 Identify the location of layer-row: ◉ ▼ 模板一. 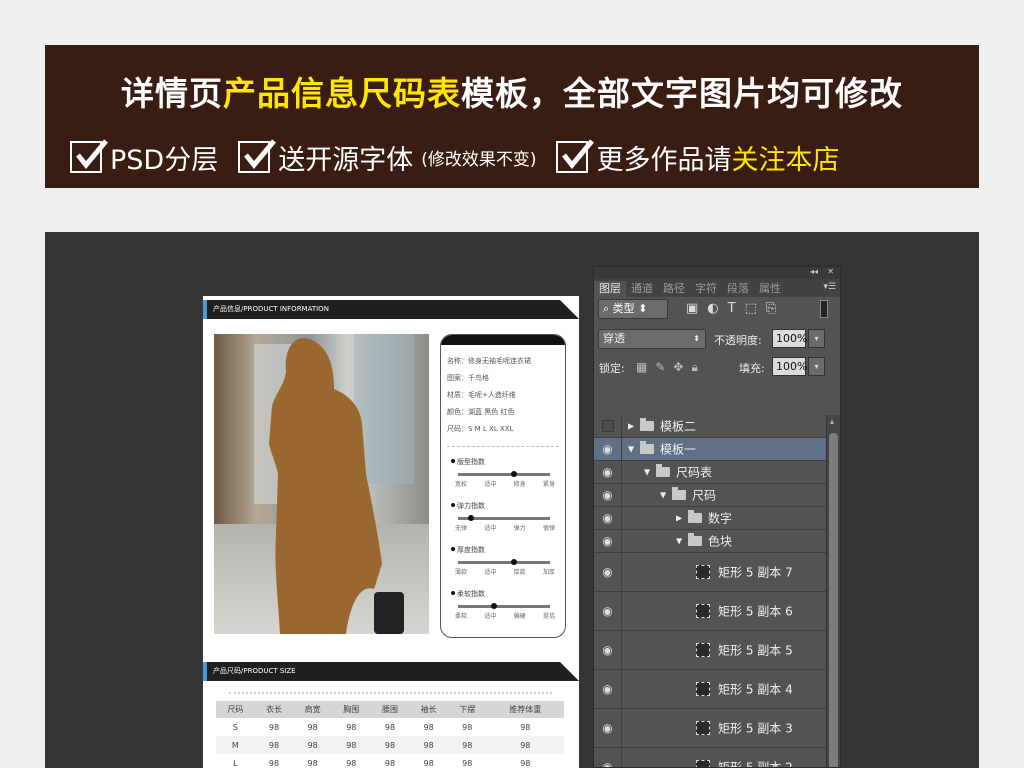
(711, 449).